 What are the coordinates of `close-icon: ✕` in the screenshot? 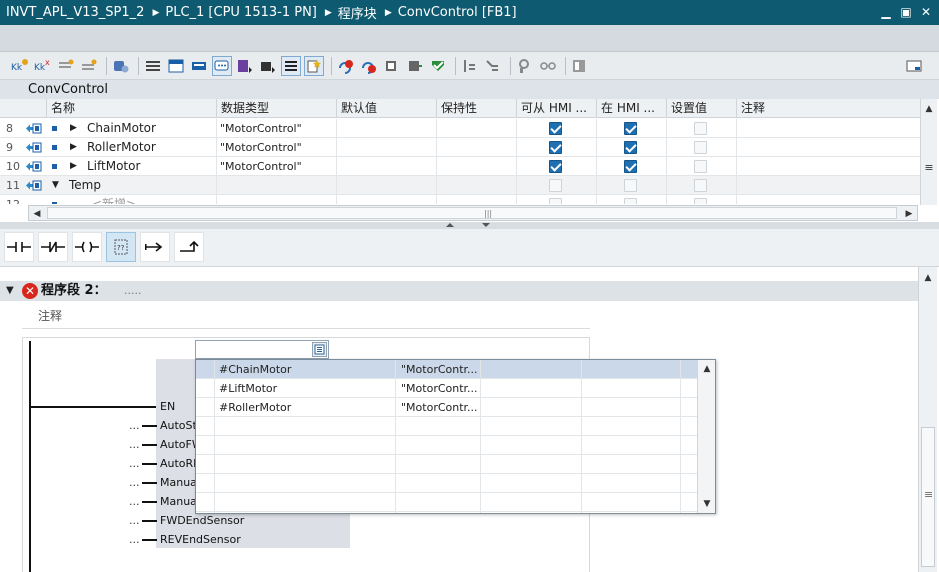 It's located at (926, 12).